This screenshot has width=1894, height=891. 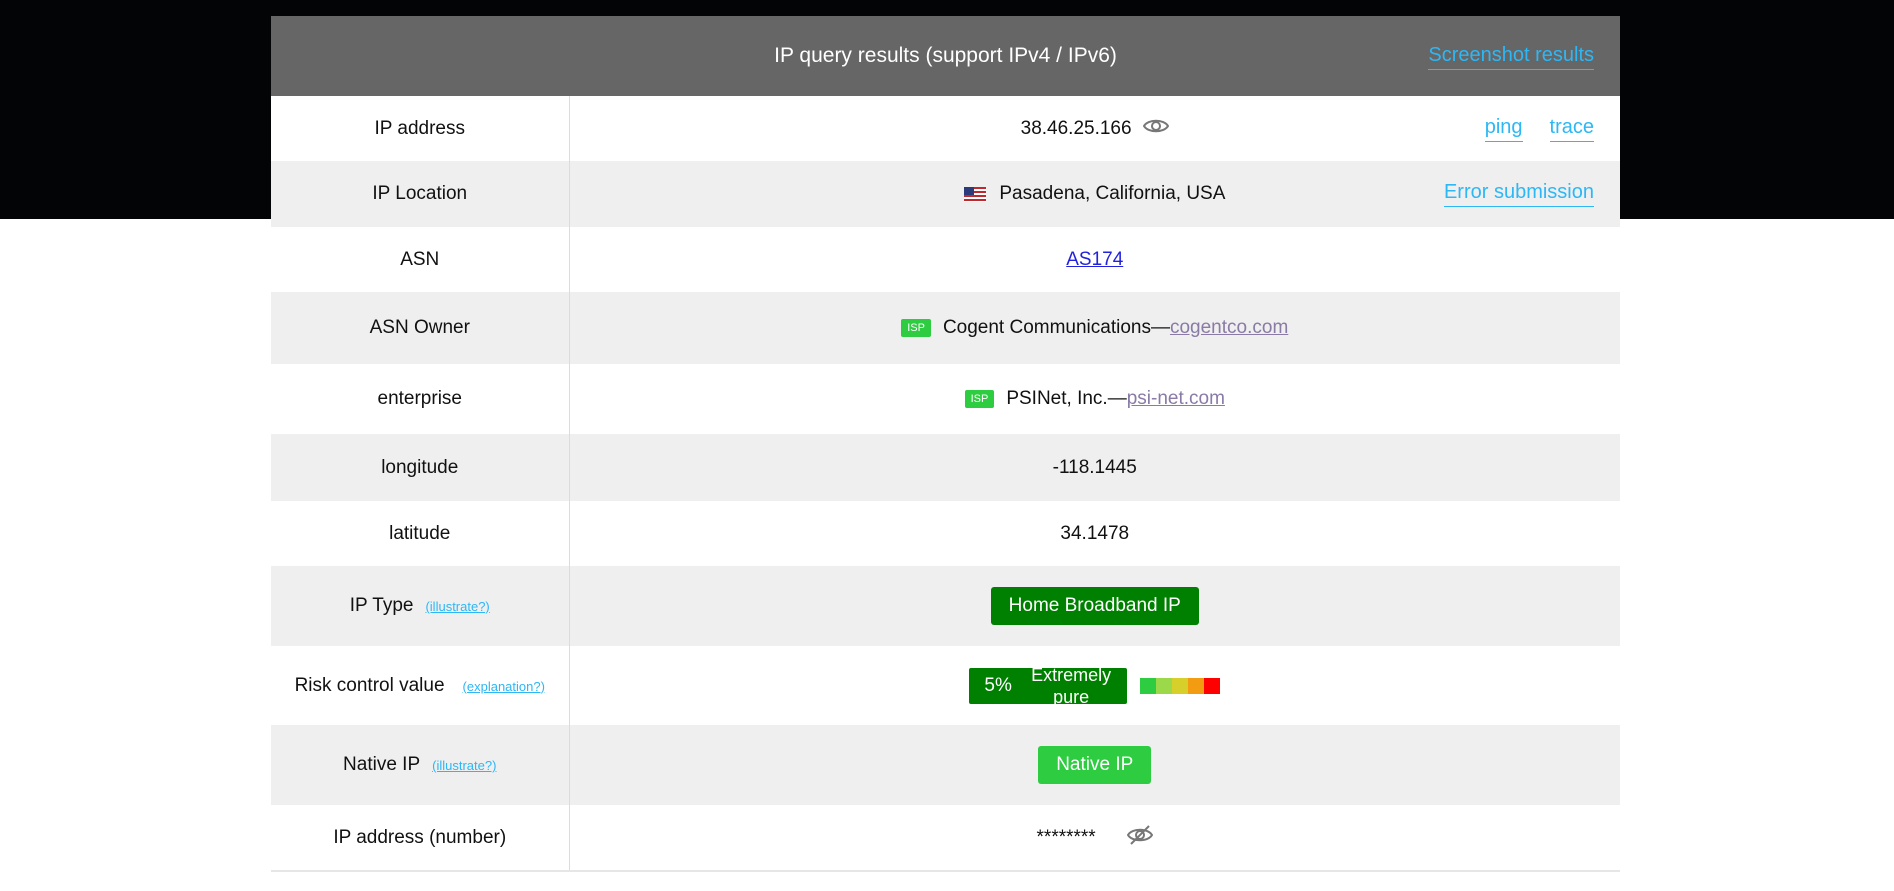 What do you see at coordinates (945, 467) in the screenshot?
I see `row-longitude: longitude -118.1445` at bounding box center [945, 467].